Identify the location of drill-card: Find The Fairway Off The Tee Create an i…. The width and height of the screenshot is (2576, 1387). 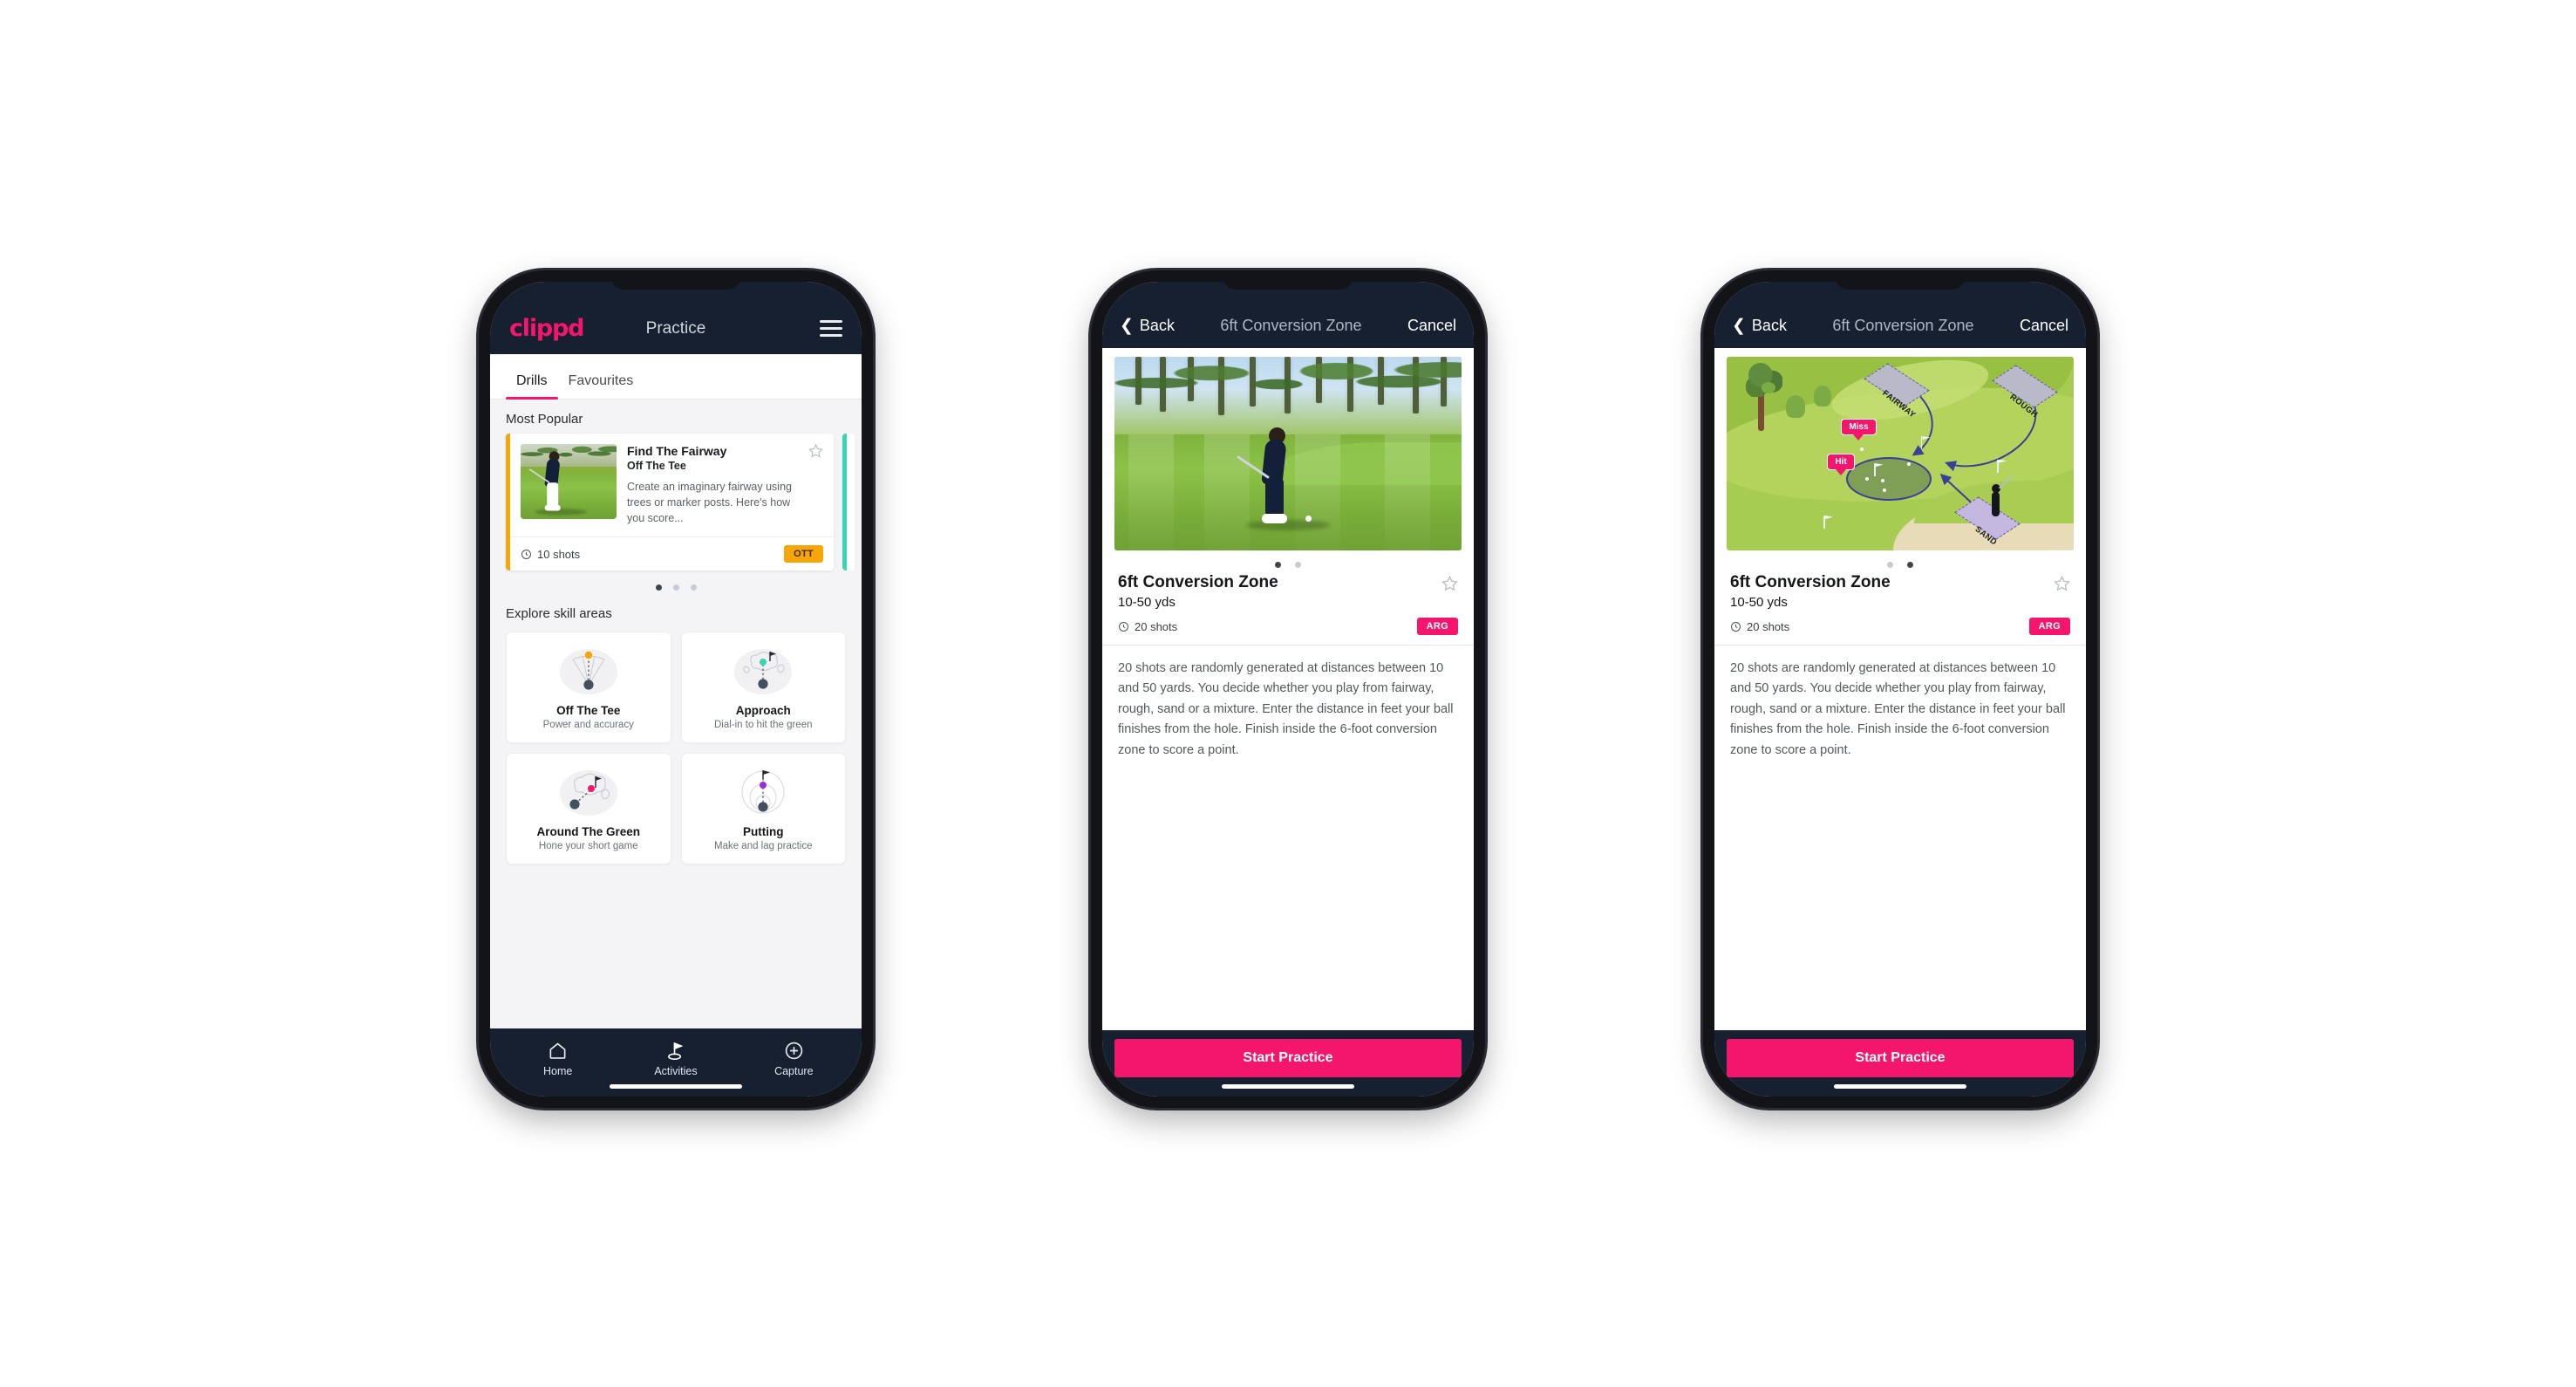
(670, 503).